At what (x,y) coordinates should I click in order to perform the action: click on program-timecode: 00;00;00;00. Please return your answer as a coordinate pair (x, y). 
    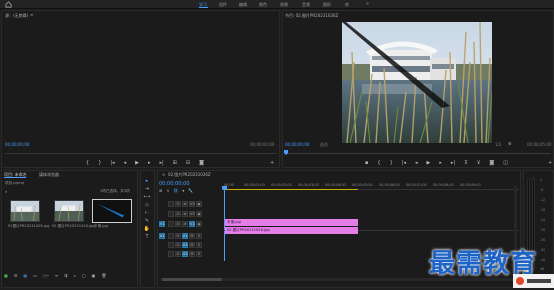
    Looking at the image, I should click on (297, 144).